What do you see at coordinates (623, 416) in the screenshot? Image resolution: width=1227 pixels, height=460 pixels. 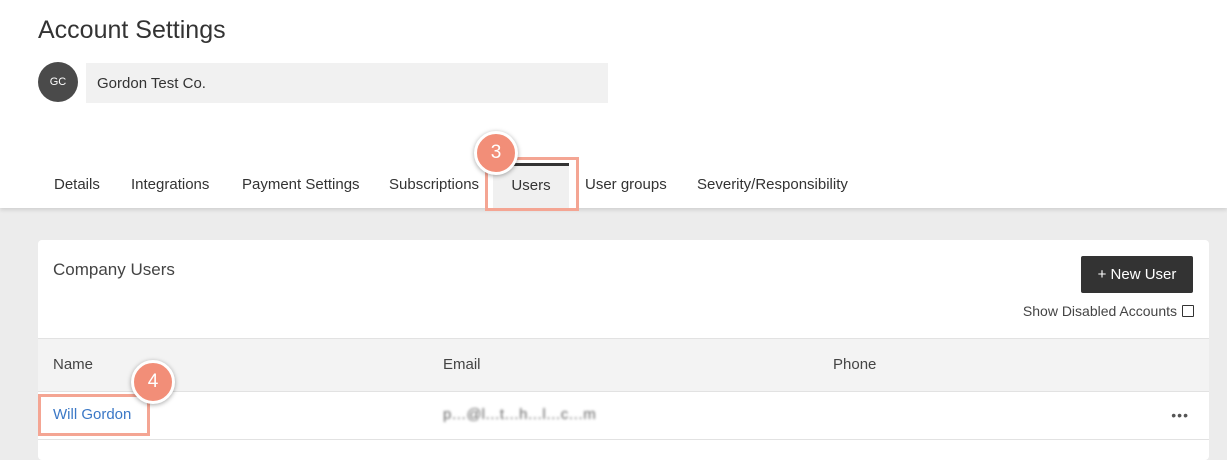 I see `table-row: Will Gordon p…@l…t…h…l…c…m •••` at bounding box center [623, 416].